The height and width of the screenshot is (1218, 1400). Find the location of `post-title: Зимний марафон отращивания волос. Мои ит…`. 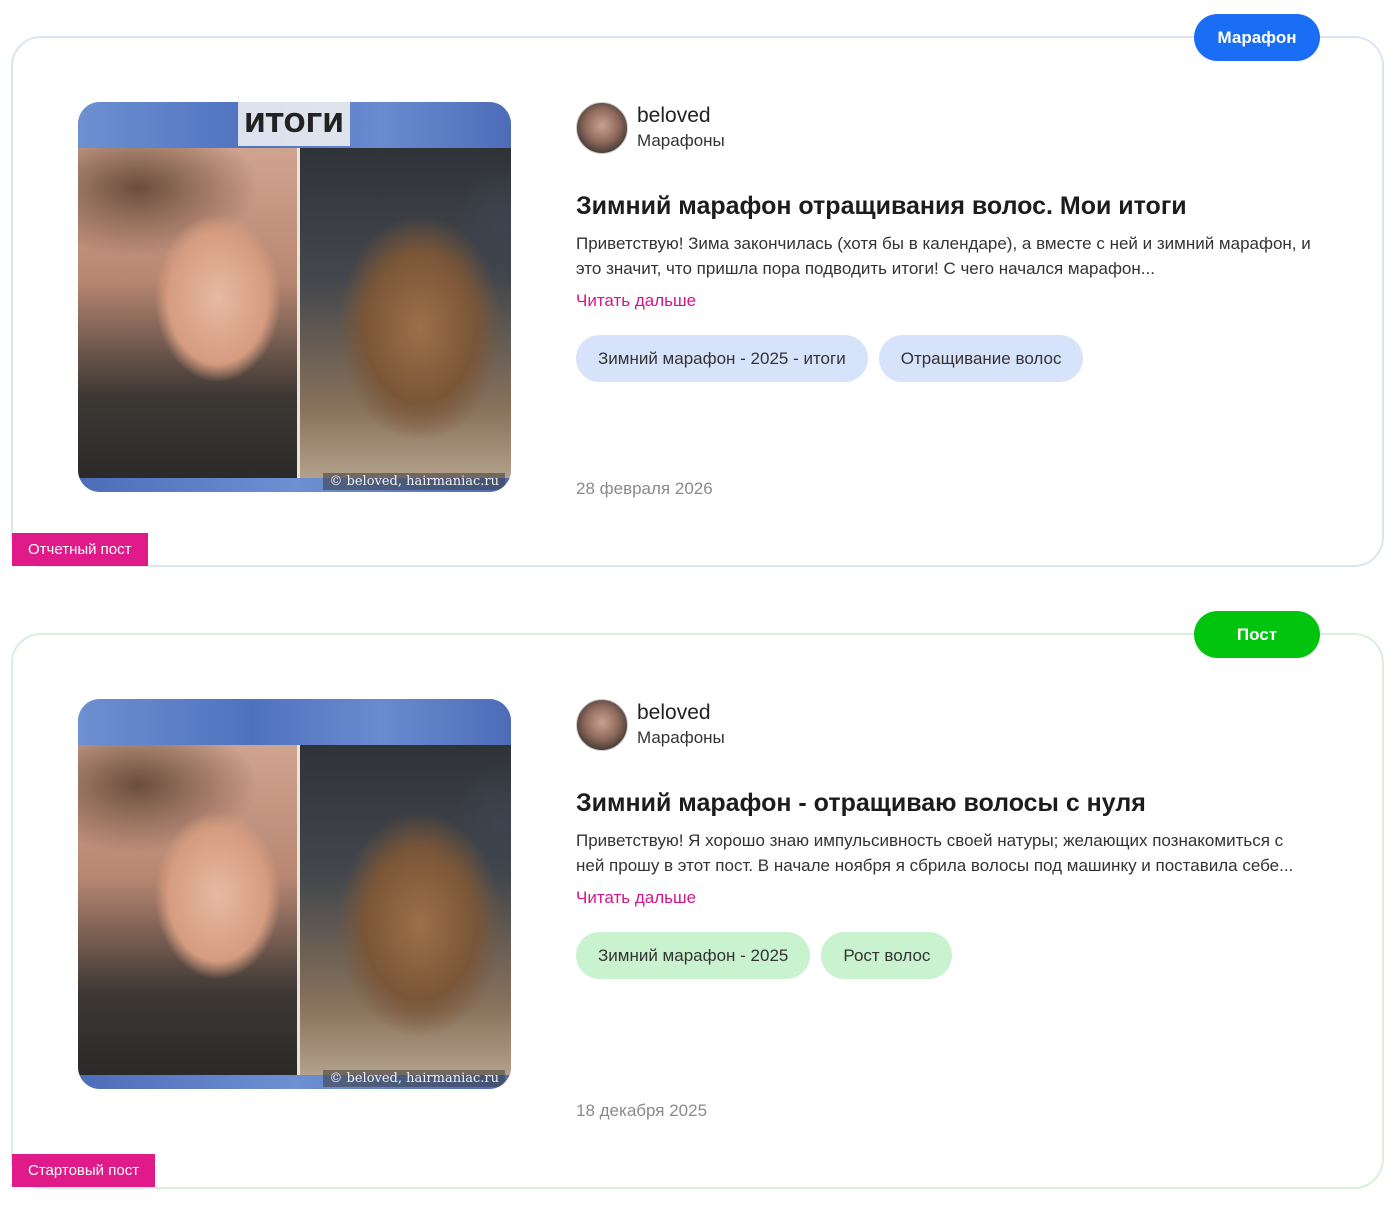

post-title: Зимний марафон отращивания волос. Мои ит… is located at coordinates (949, 206).